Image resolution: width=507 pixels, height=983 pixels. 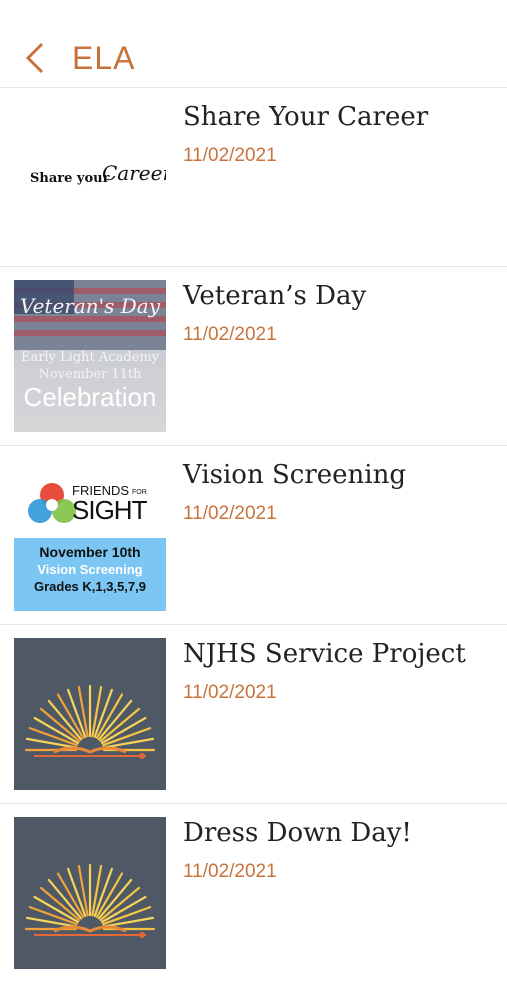 I want to click on dress-down-thumbnail, so click(x=90, y=893).